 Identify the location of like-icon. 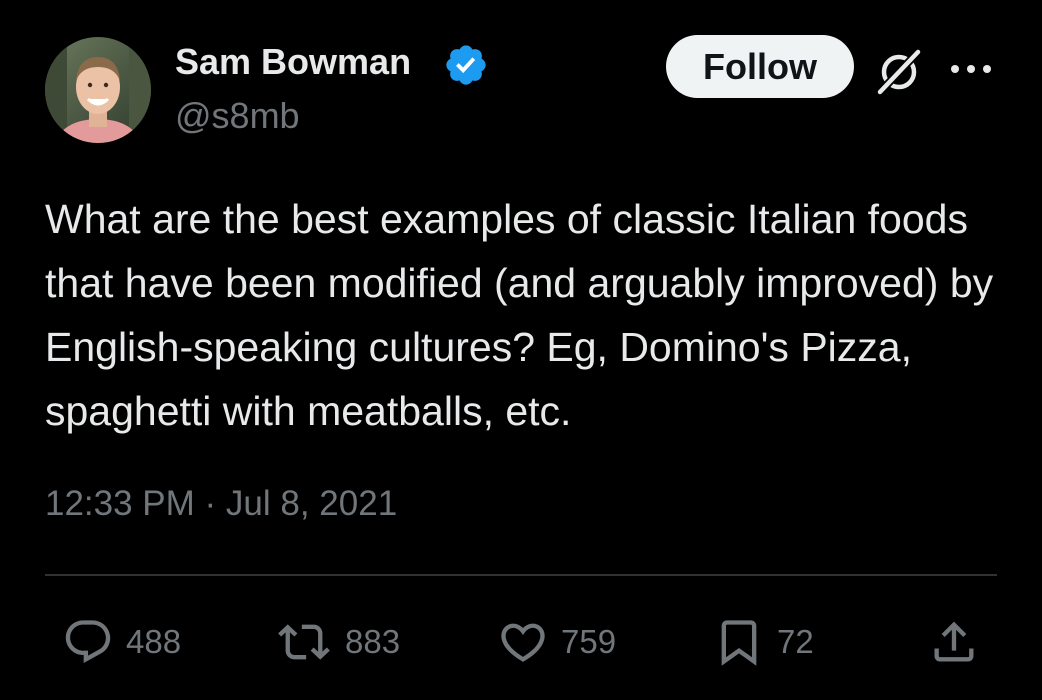
(523, 642).